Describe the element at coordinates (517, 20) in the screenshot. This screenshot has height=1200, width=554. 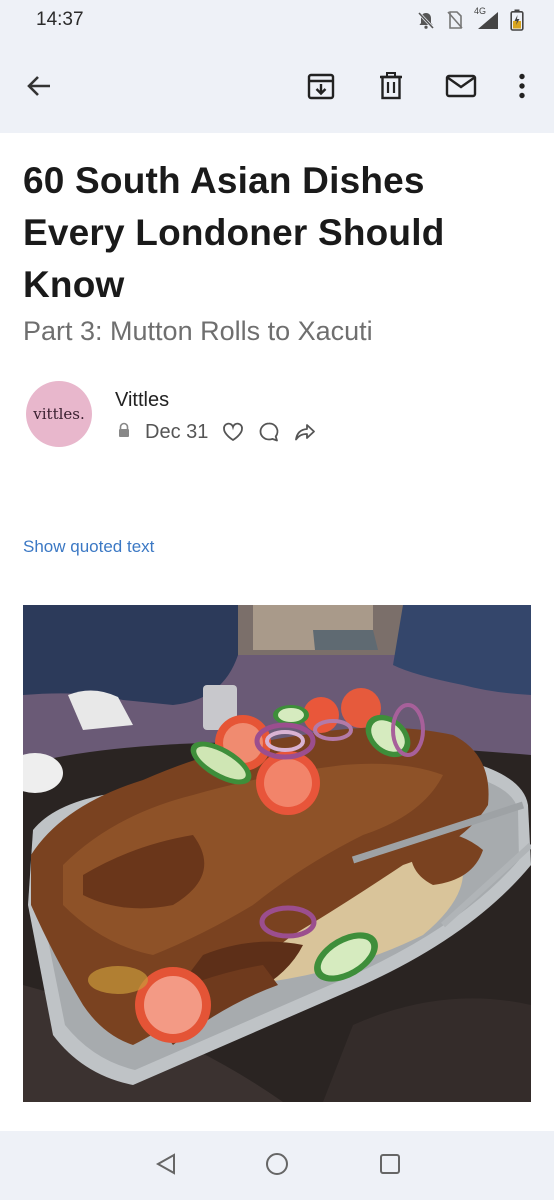
I see `battery-charging-icon` at that location.